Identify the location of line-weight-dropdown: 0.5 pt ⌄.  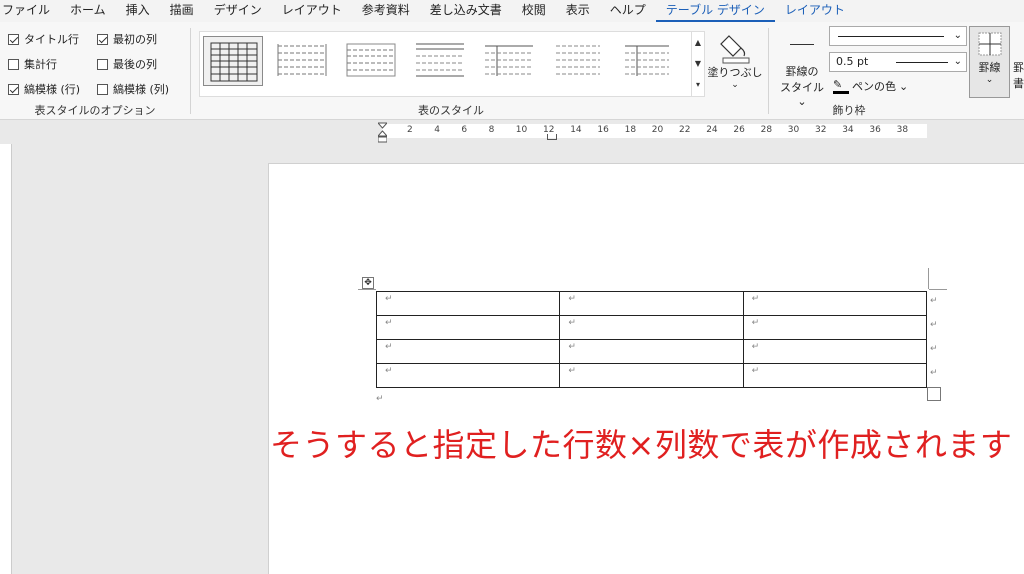
(898, 62).